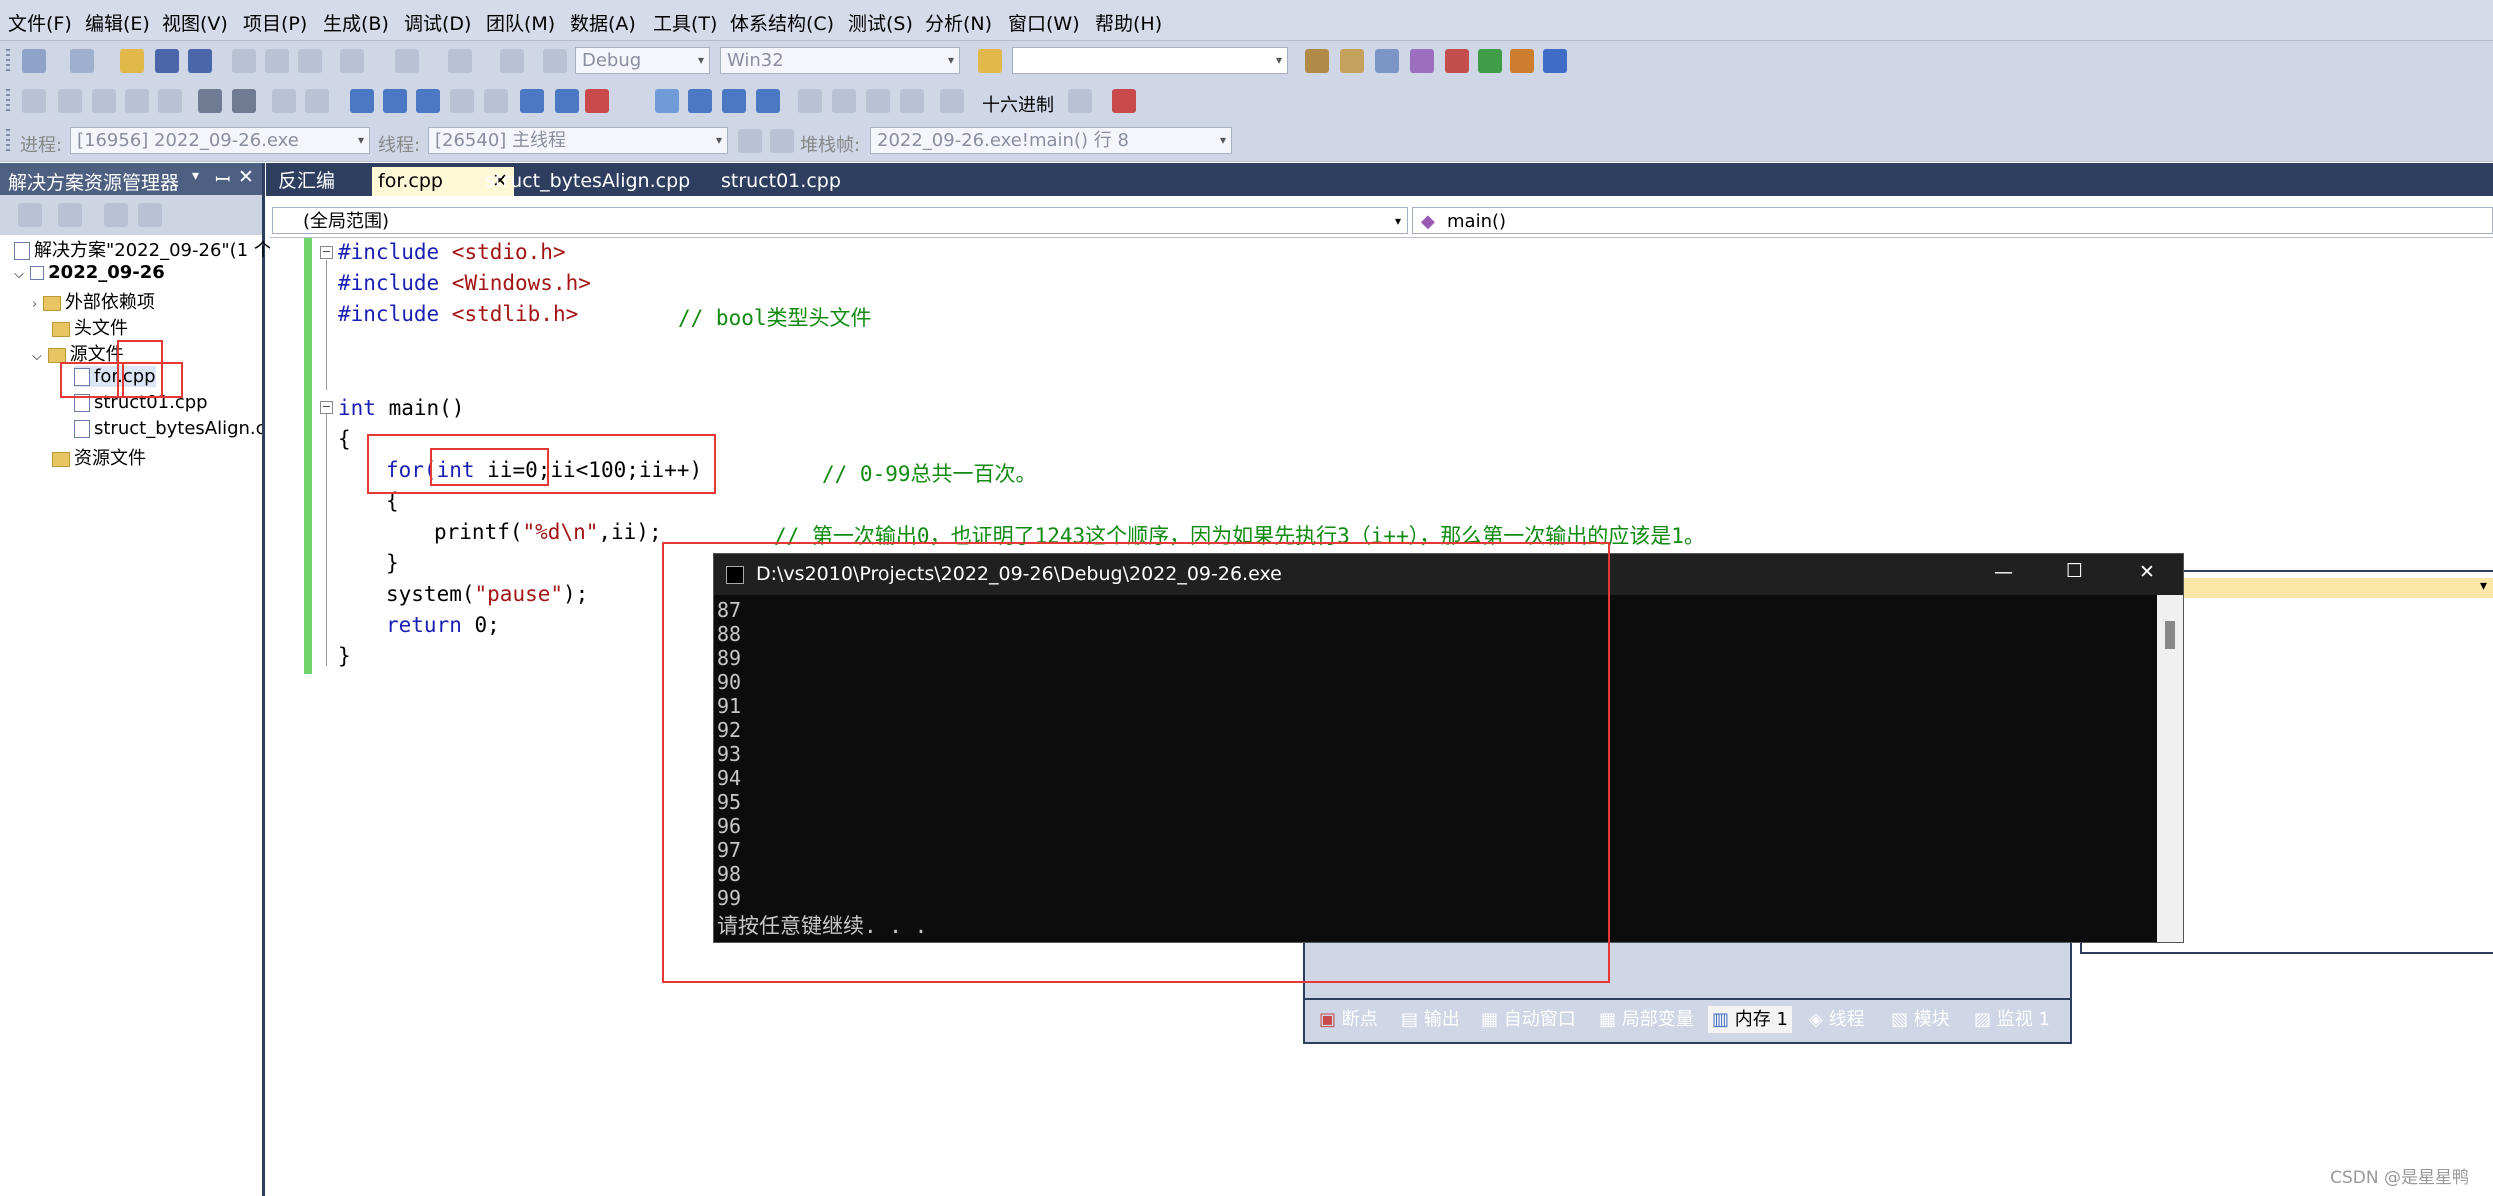 Image resolution: width=2493 pixels, height=1196 pixels. Describe the element at coordinates (597, 101) in the screenshot. I see `clear-bookmarks-icon` at that location.